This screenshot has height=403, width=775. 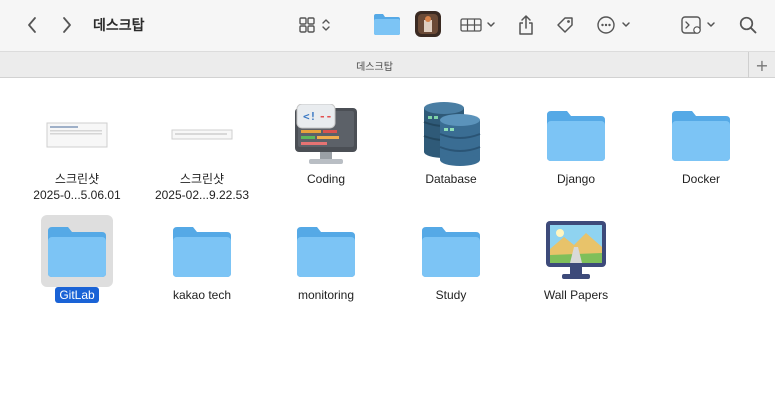 What do you see at coordinates (202, 295) in the screenshot?
I see `file-item-label: kakao tech` at bounding box center [202, 295].